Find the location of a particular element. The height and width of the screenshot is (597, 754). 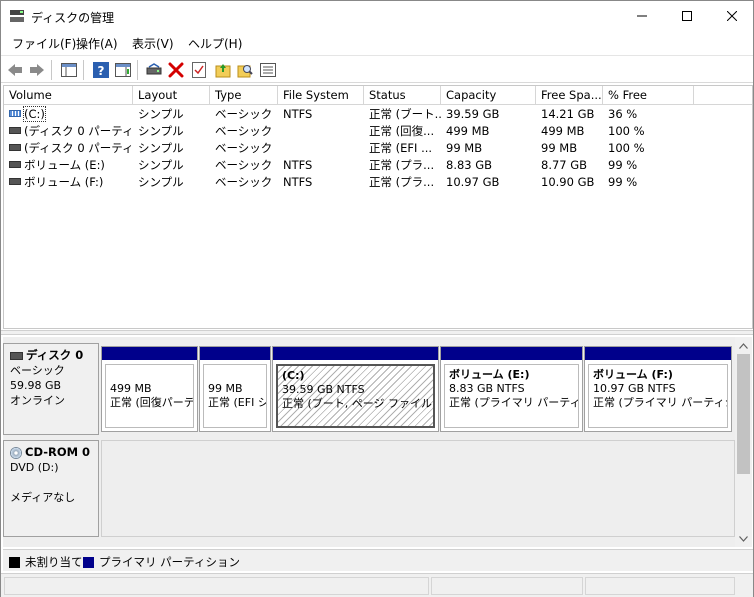

menu-action: 操作(A) is located at coordinates (97, 43).